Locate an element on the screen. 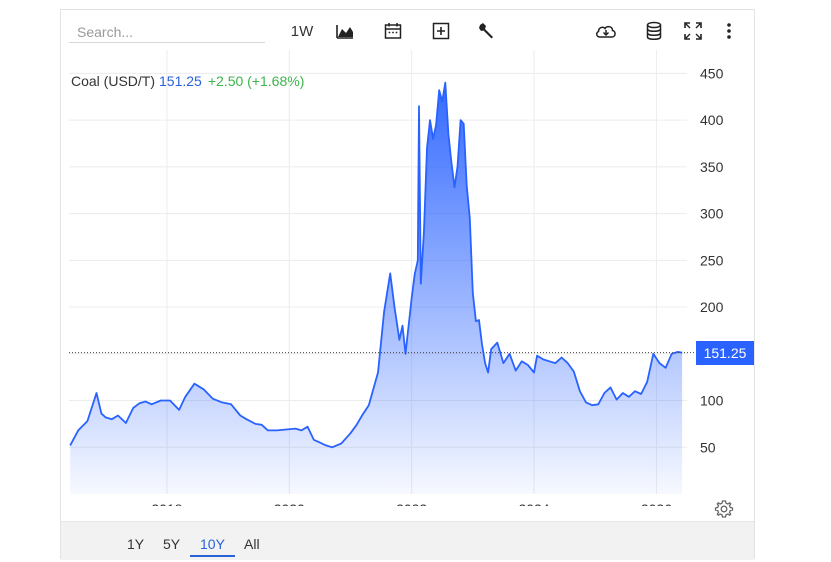 This screenshot has height=562, width=831. add-indicator-icon is located at coordinates (441, 31).